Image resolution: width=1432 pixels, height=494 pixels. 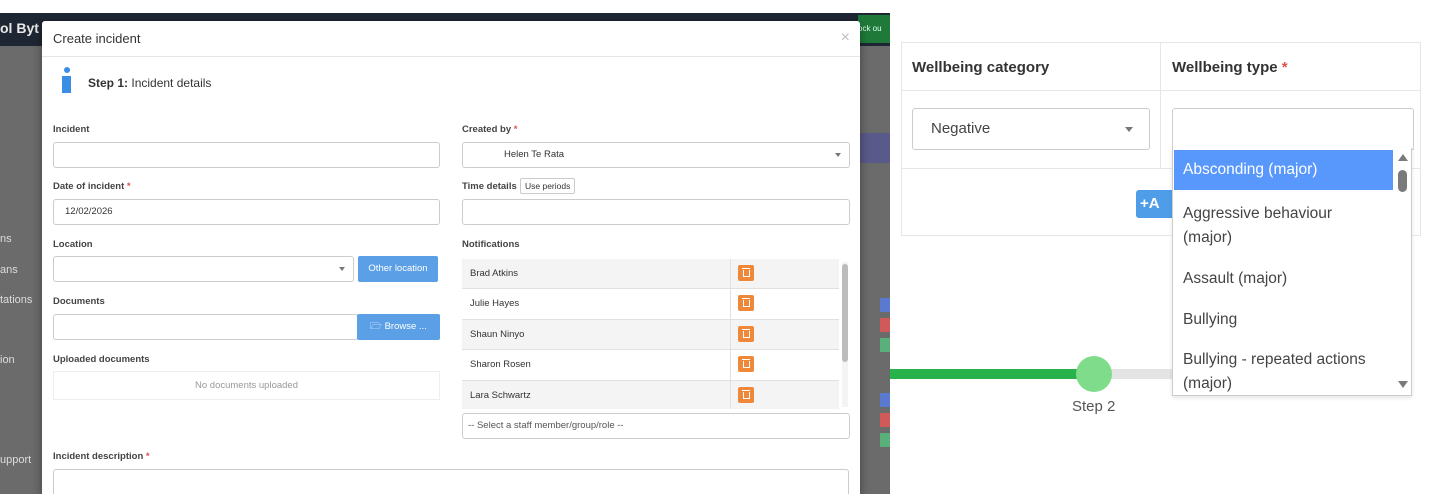 I want to click on step-2-indicator, so click(x=1094, y=374).